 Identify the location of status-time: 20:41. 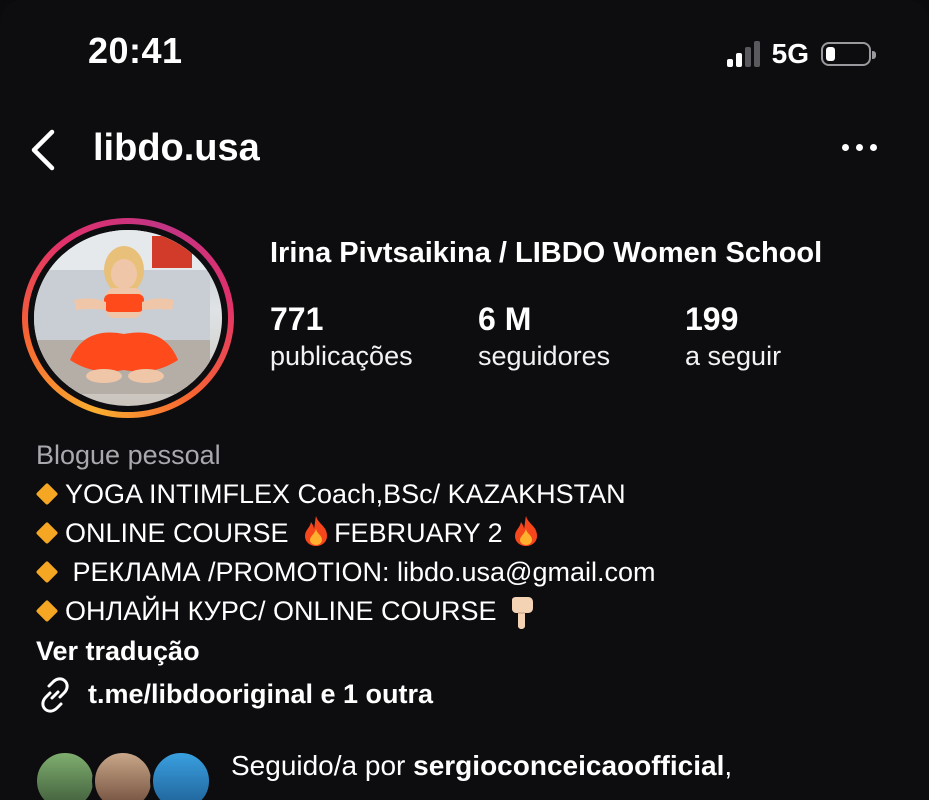
(135, 50).